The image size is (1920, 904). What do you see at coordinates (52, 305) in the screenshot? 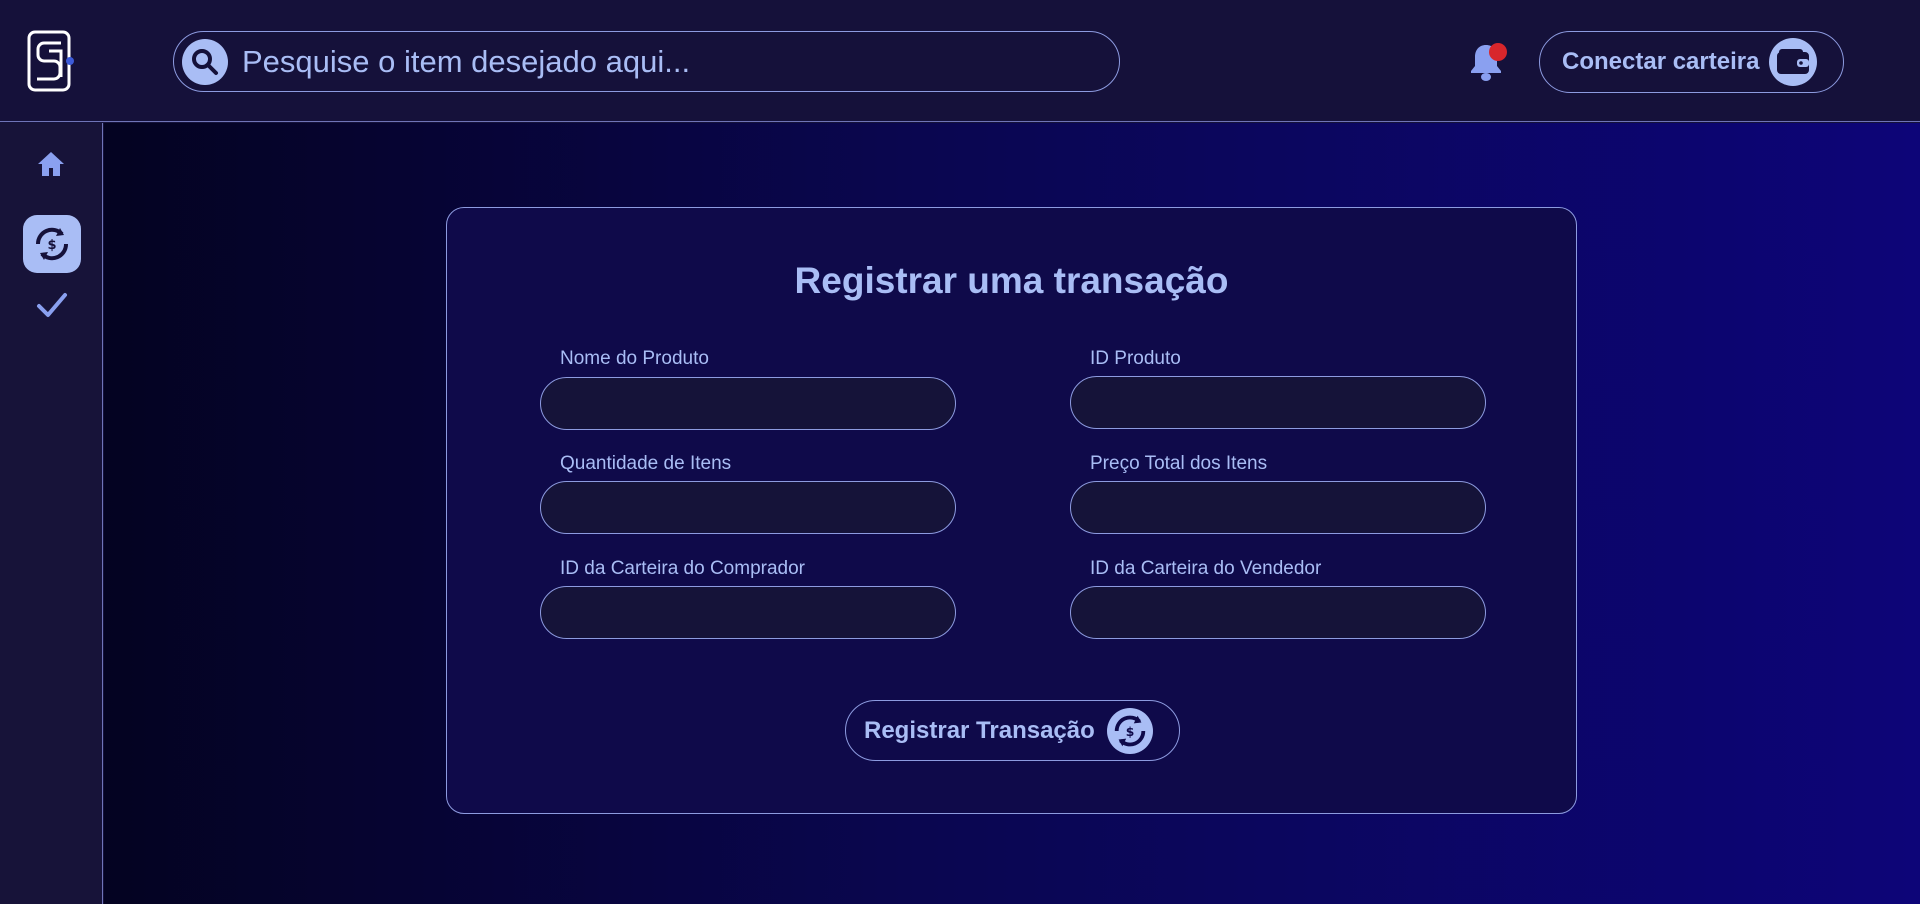
I see `check-icon` at bounding box center [52, 305].